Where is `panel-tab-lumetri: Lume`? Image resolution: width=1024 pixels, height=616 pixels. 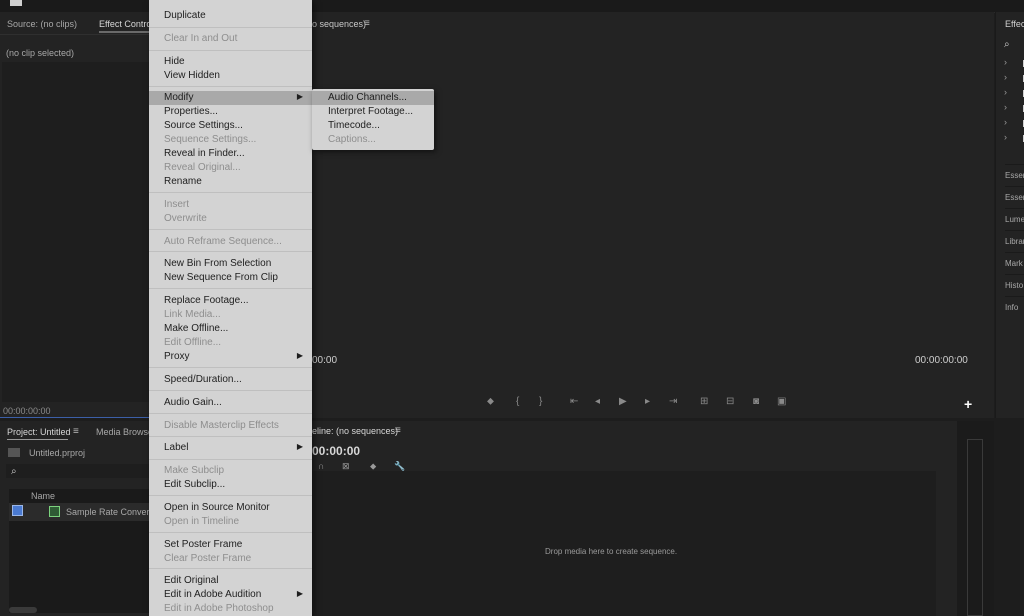
panel-tab-lumetri: Lume is located at coordinates (1014, 219).